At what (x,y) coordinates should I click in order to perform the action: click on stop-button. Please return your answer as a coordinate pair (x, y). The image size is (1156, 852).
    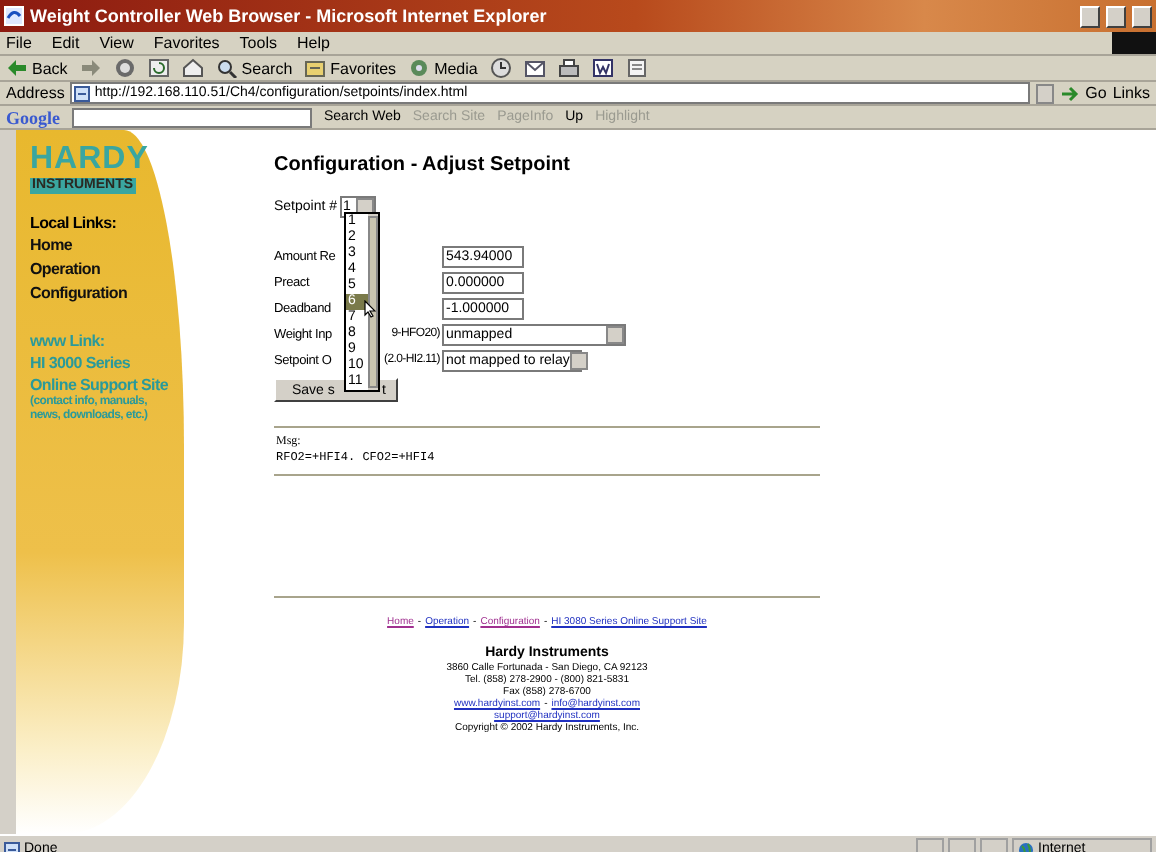
    Looking at the image, I should click on (124, 68).